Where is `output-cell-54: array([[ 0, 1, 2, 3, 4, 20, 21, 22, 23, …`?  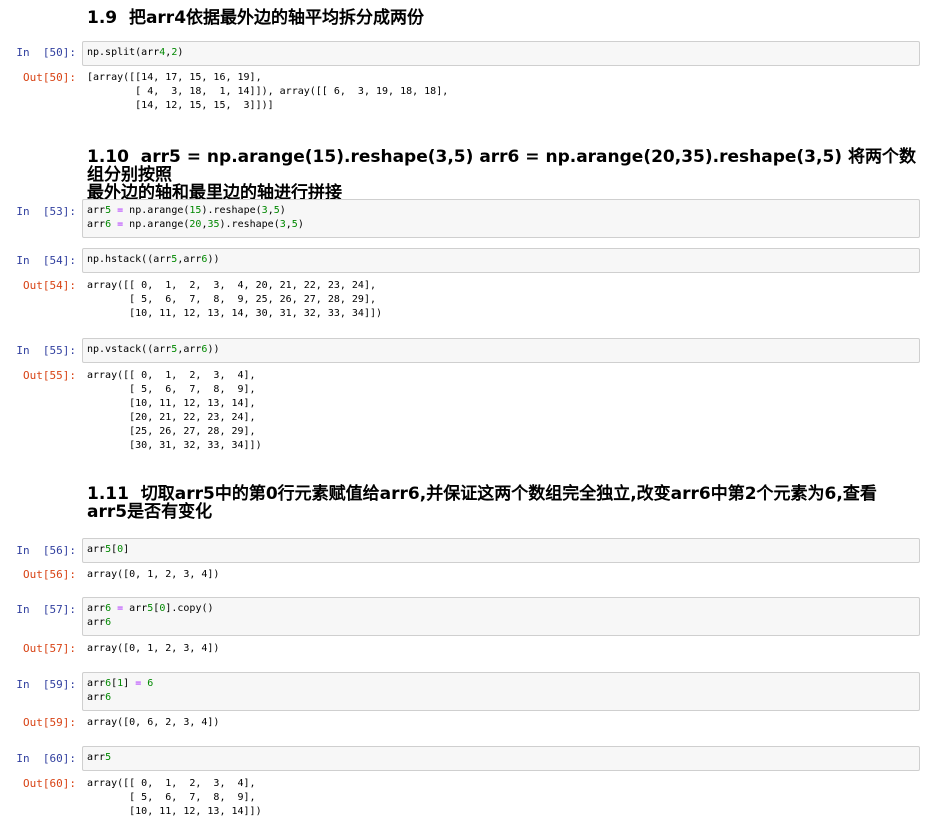
output-cell-54: array([[ 0, 1, 2, 3, 4, 20, 21, 22, 23, … is located at coordinates (235, 299).